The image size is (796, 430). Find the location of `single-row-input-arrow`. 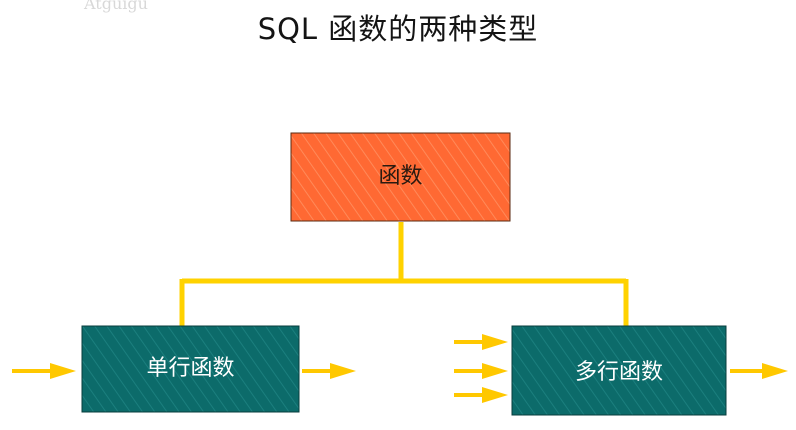

single-row-input-arrow is located at coordinates (44, 371).